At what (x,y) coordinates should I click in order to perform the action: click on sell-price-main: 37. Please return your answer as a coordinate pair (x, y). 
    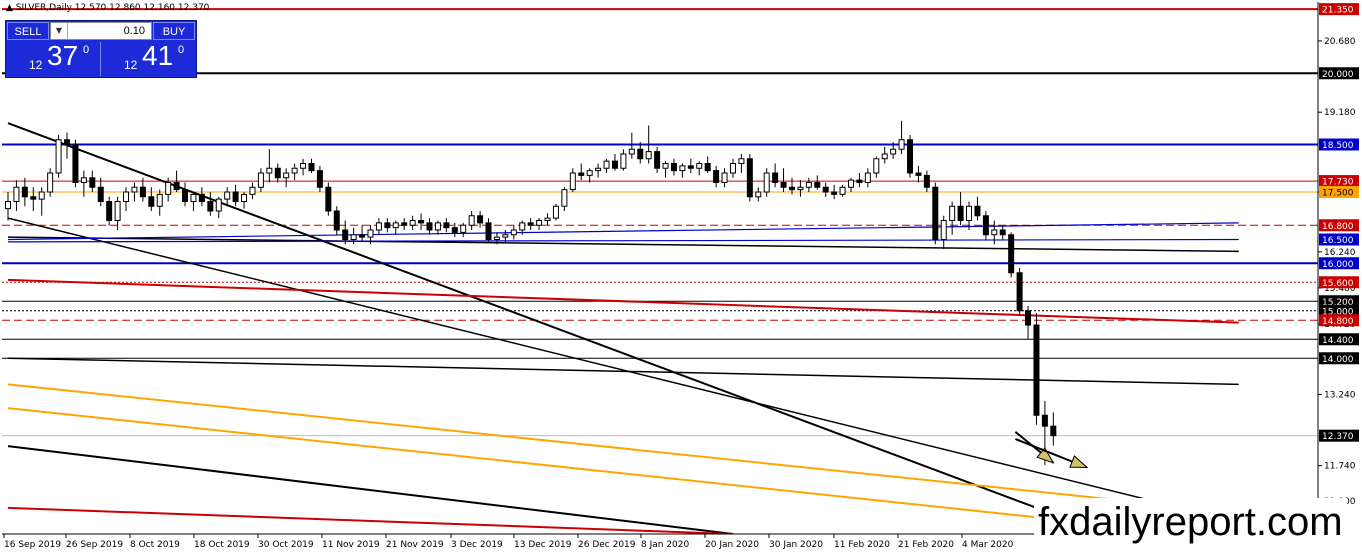
    Looking at the image, I should click on (63, 55).